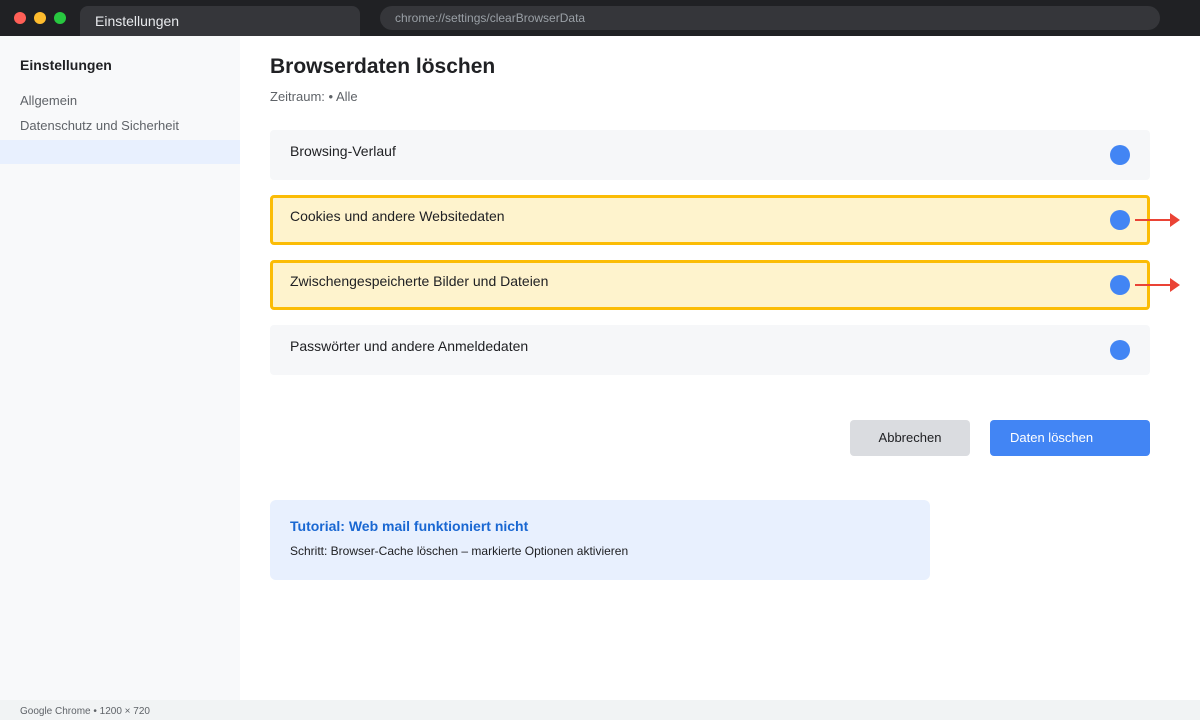  I want to click on sidebar-title: Einstellungen, so click(66, 65).